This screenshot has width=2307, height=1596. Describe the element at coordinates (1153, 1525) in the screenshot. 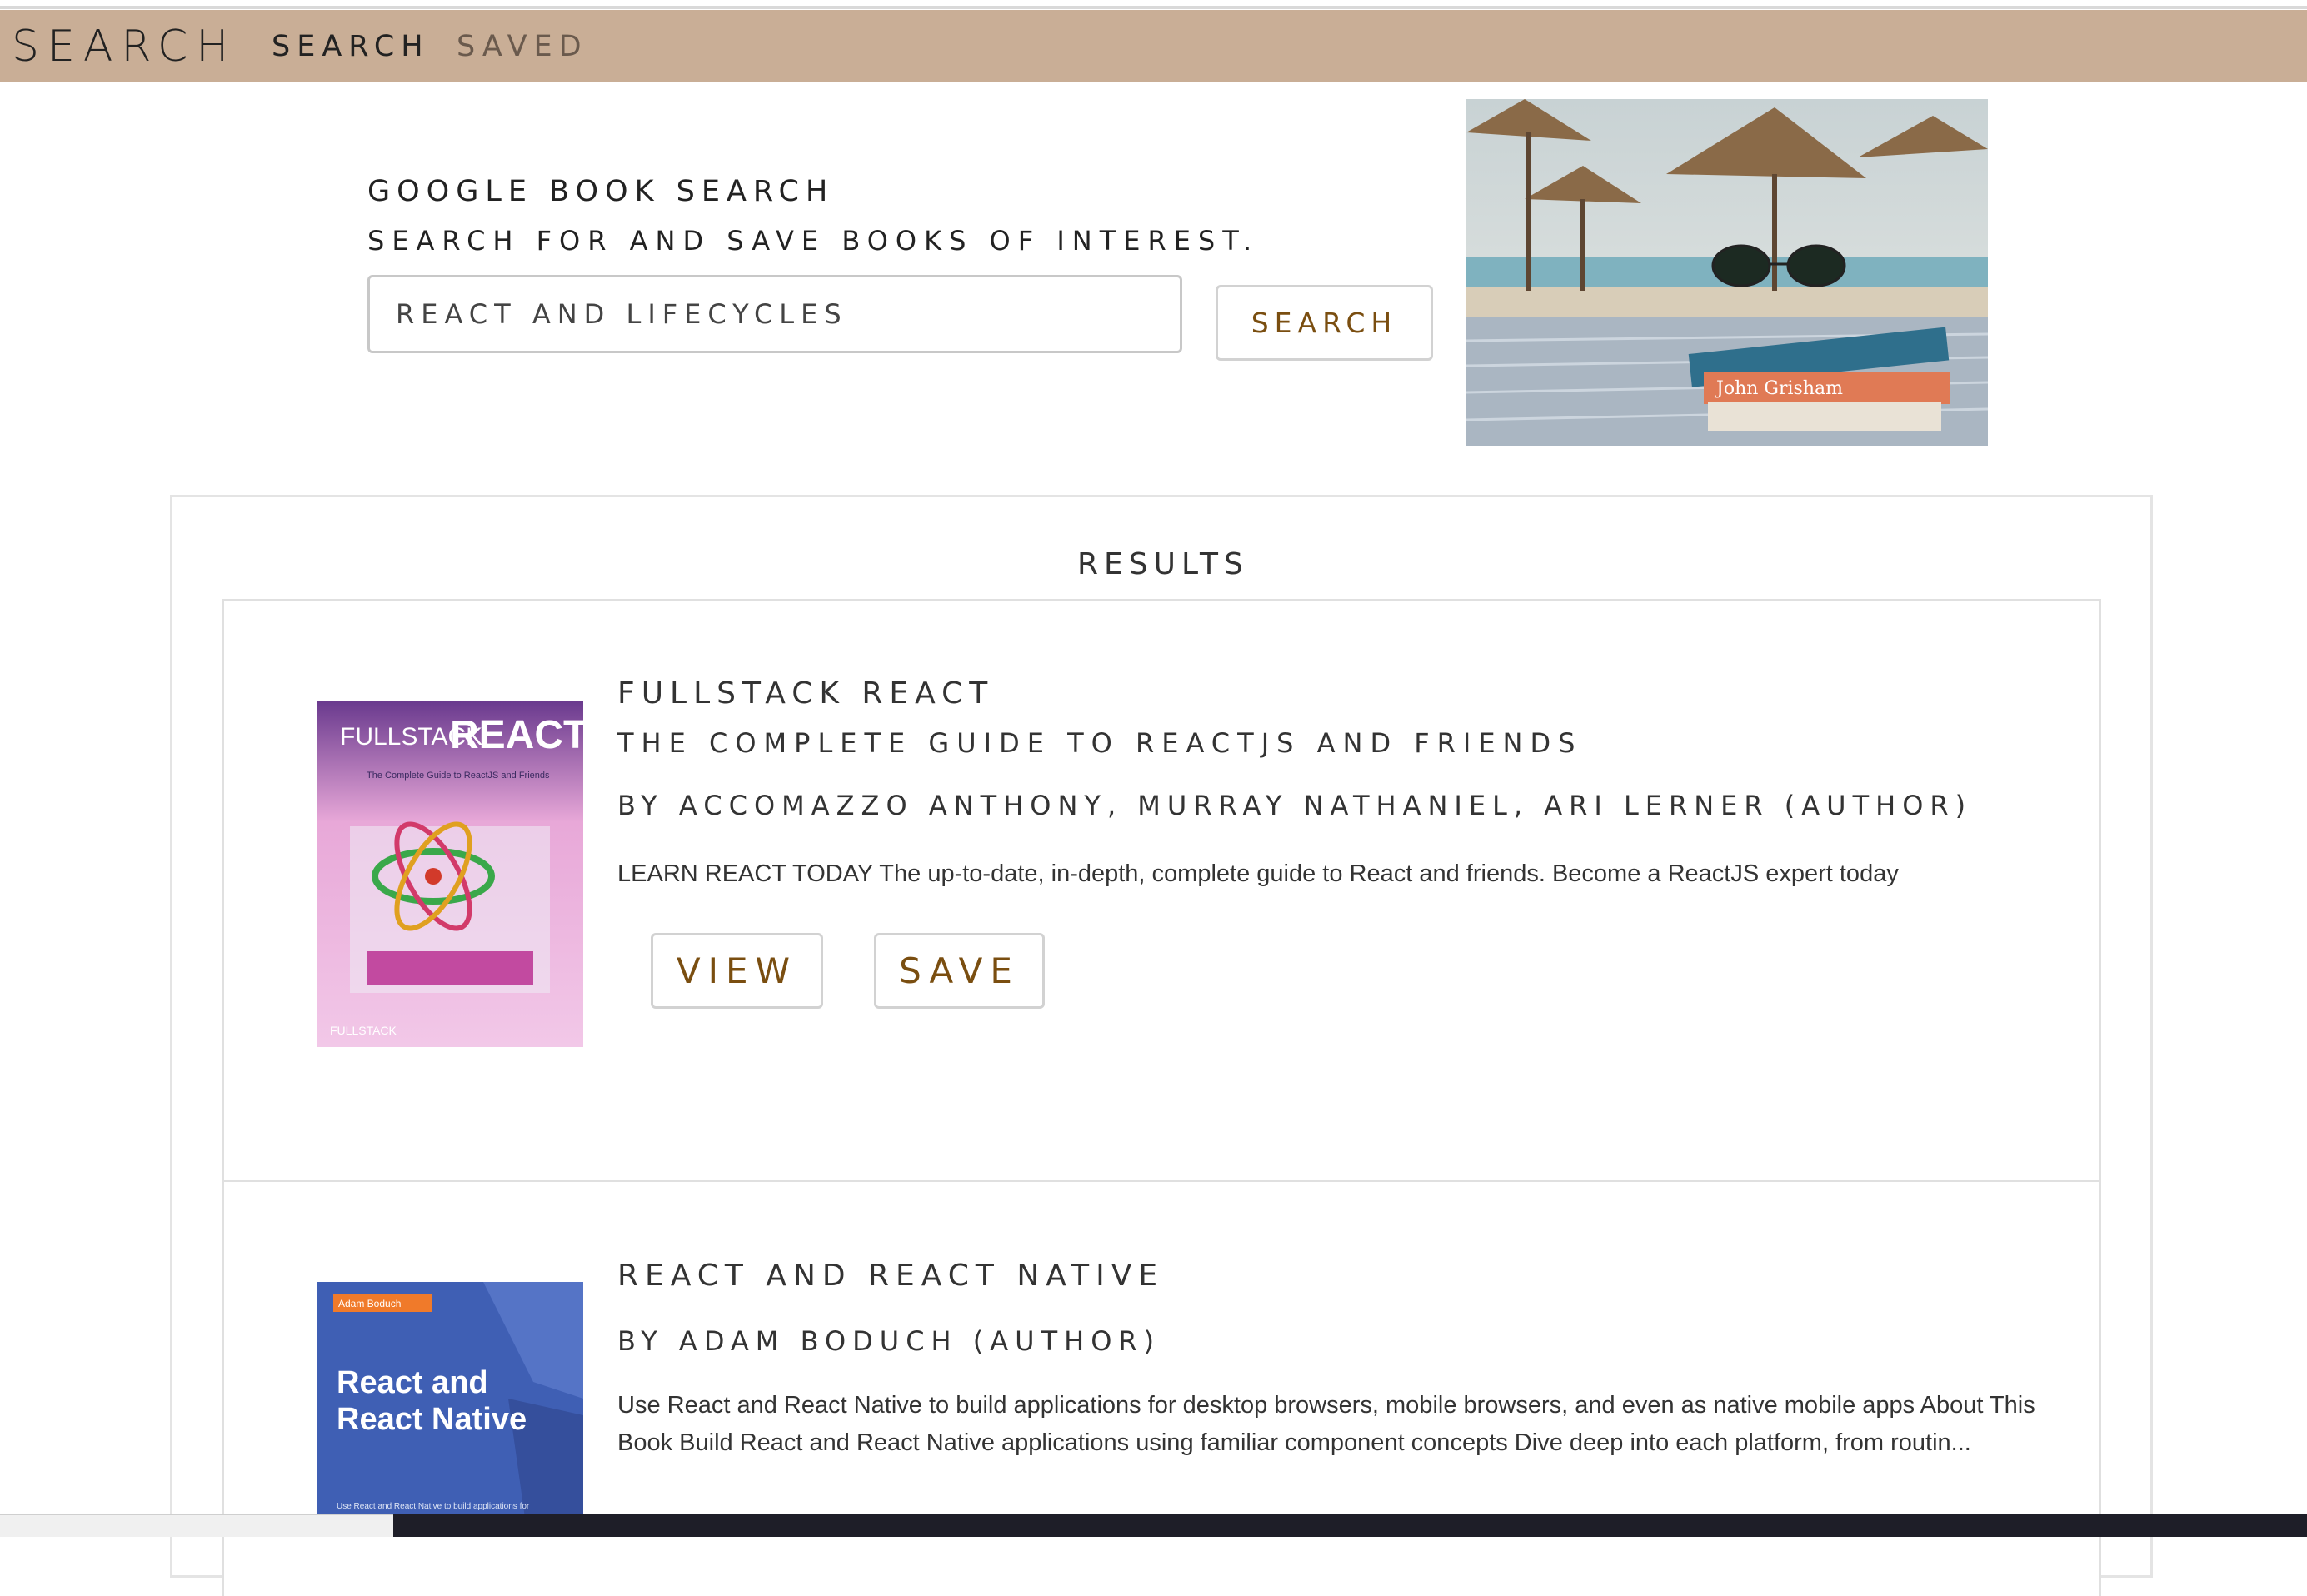

I see `os-taskbar` at that location.